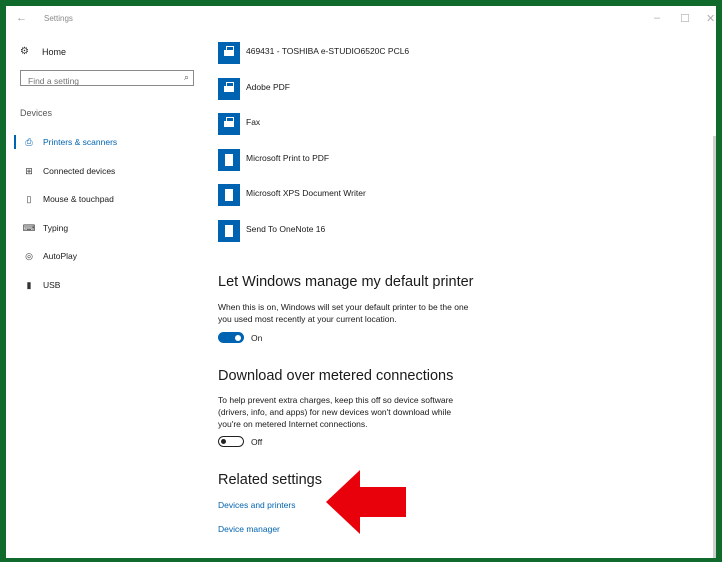  Describe the element at coordinates (78, 199) in the screenshot. I see `sidebar-item-label: Mouse & touchpad` at that location.